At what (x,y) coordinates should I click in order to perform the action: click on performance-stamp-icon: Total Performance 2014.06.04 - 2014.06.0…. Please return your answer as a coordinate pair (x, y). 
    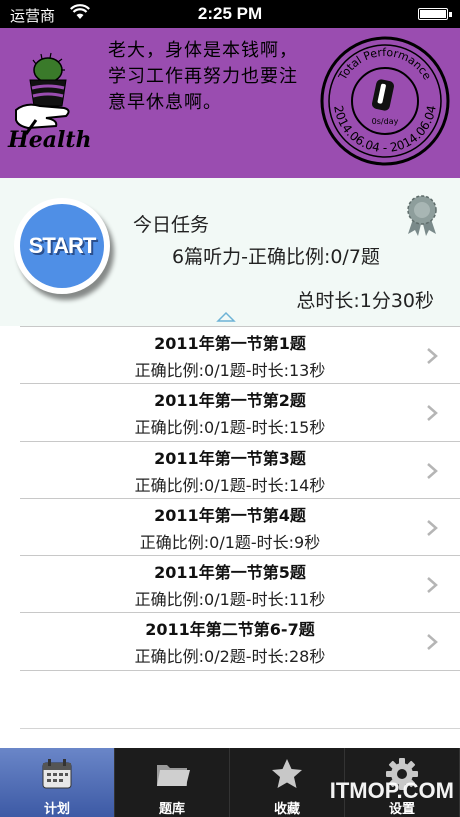
    Looking at the image, I should click on (385, 101).